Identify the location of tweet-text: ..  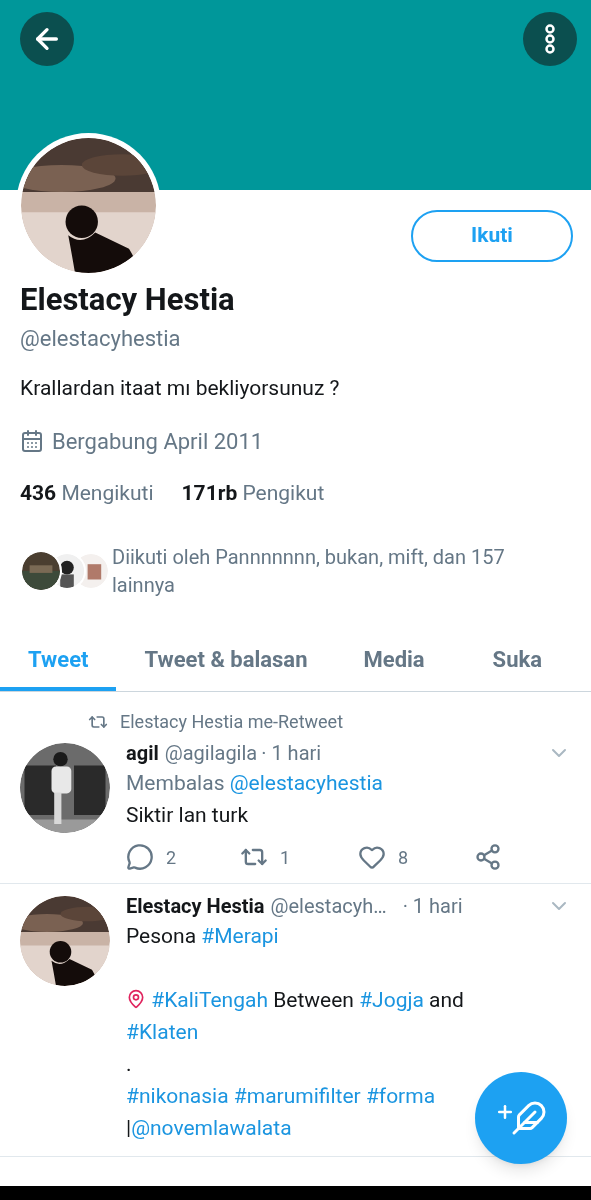
(129, 1064).